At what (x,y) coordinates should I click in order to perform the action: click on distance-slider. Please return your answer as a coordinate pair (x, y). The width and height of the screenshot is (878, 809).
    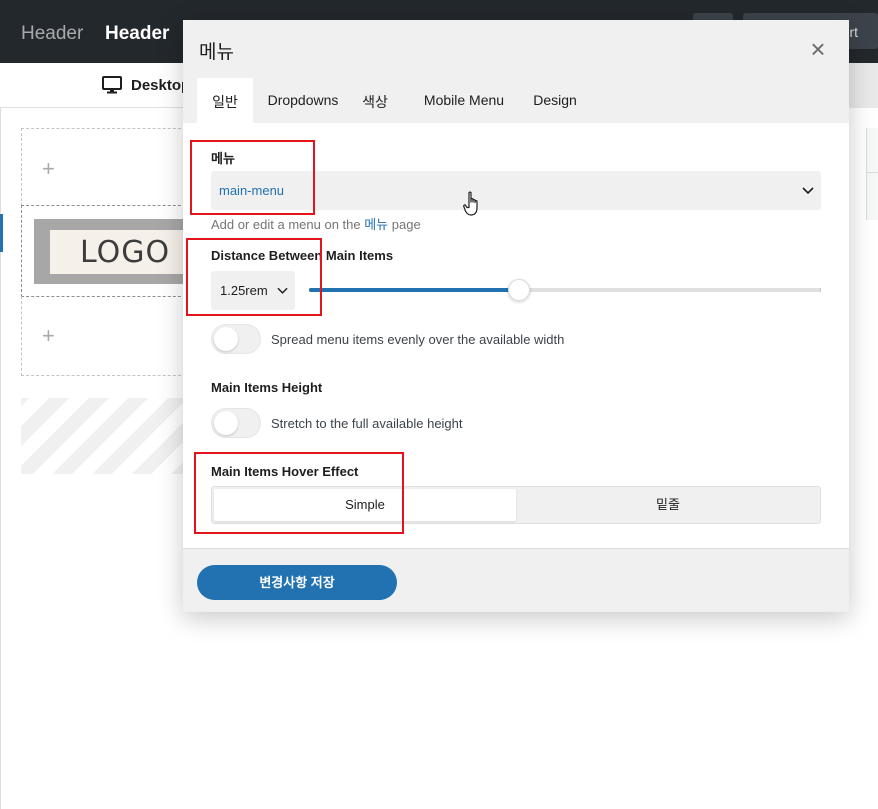
    Looking at the image, I should click on (565, 290).